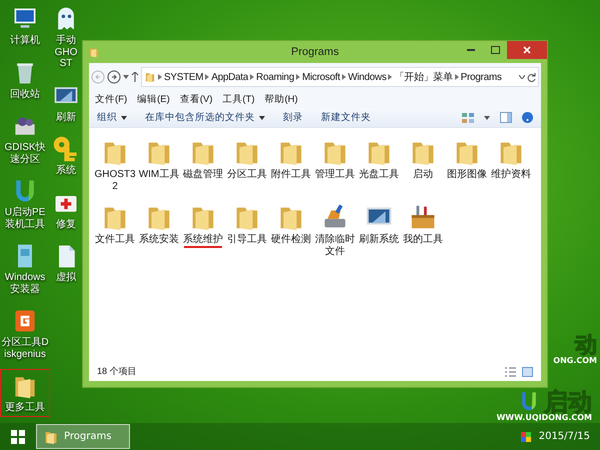  What do you see at coordinates (335, 159) in the screenshot?
I see `folder-item: 管理工具` at bounding box center [335, 159].